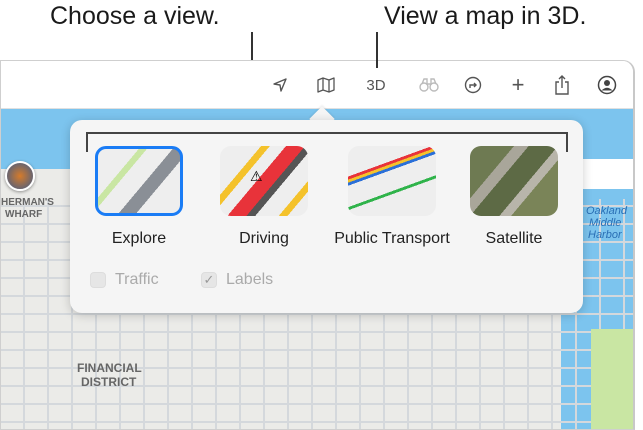  Describe the element at coordinates (485, 16) in the screenshot. I see `callout-view-3d: View a map in 3D.` at that location.